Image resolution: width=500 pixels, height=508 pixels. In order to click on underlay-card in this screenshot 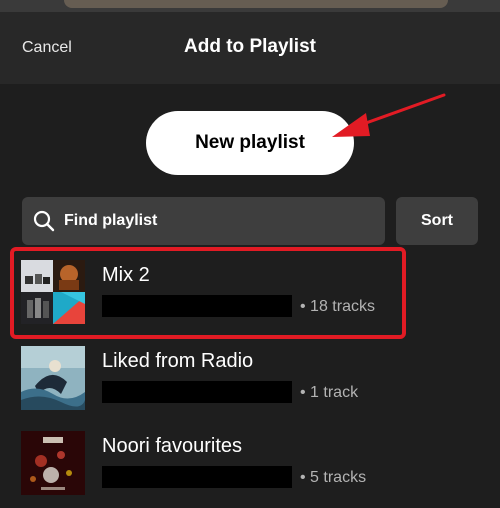, I will do `click(256, 4)`.